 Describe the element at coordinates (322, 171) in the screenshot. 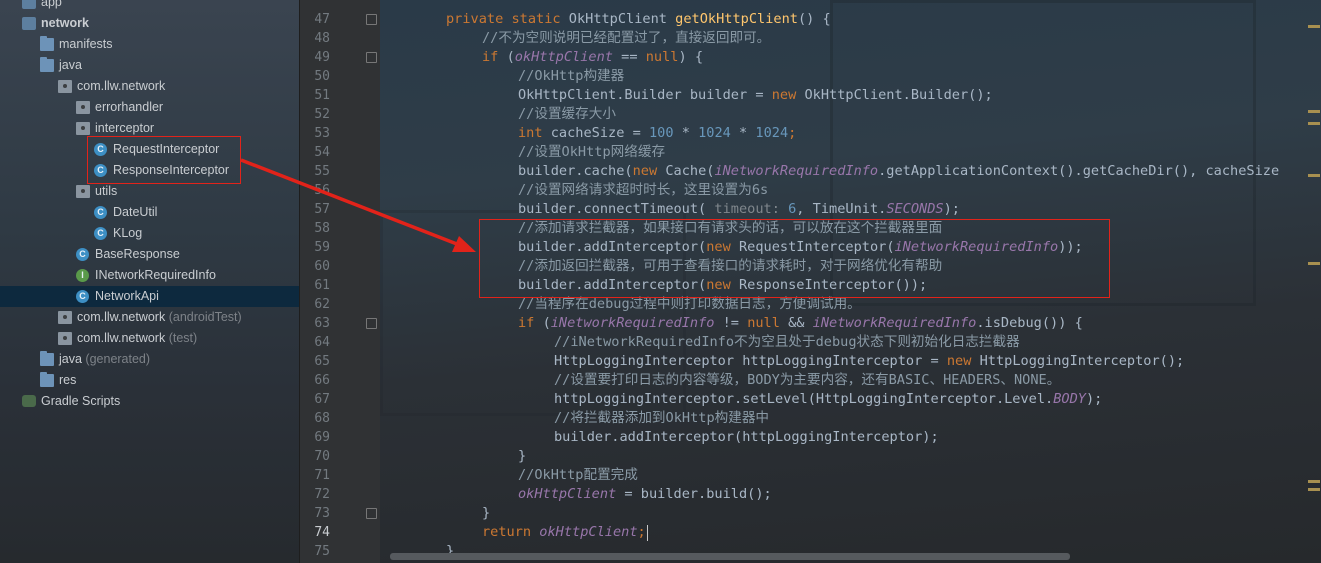

I see `line-number: 55` at that location.